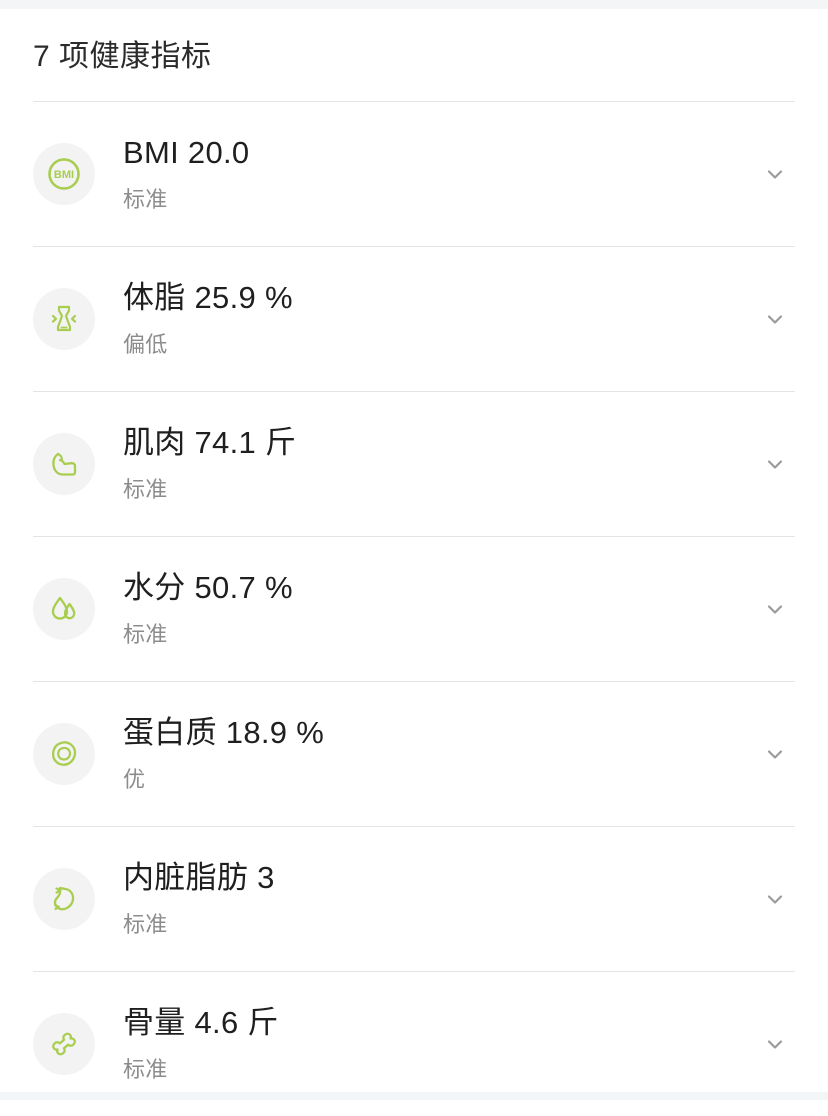 The width and height of the screenshot is (828, 1116). I want to click on metric-title: 体脂 25.9 %, so click(208, 297).